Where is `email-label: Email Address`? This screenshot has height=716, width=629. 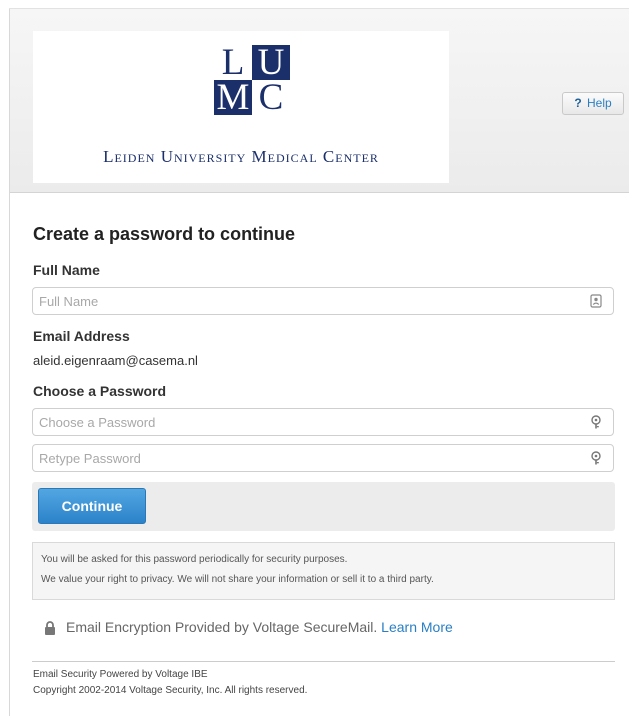
email-label: Email Address is located at coordinates (81, 336).